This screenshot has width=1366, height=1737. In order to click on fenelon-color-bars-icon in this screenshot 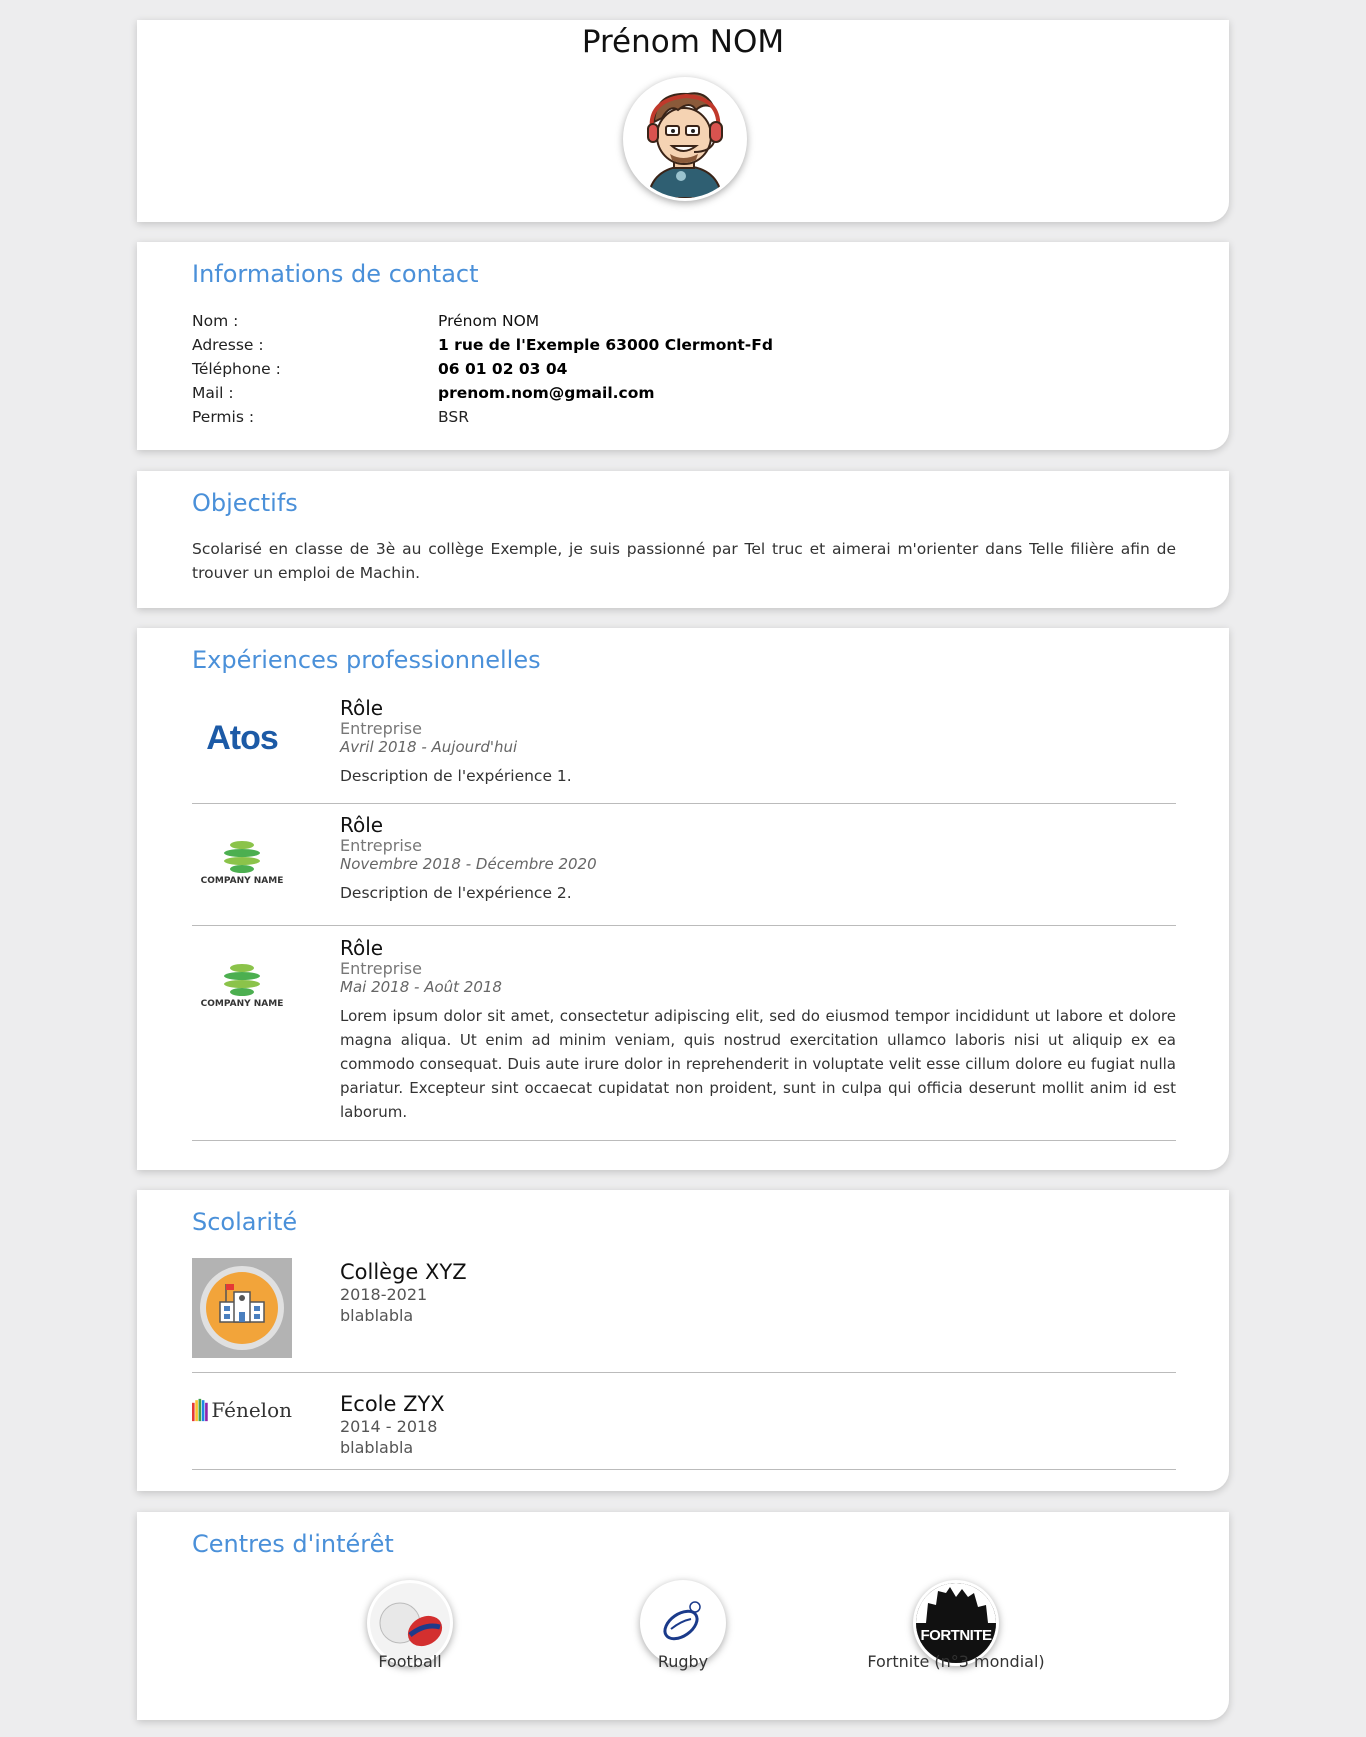, I will do `click(200, 1410)`.